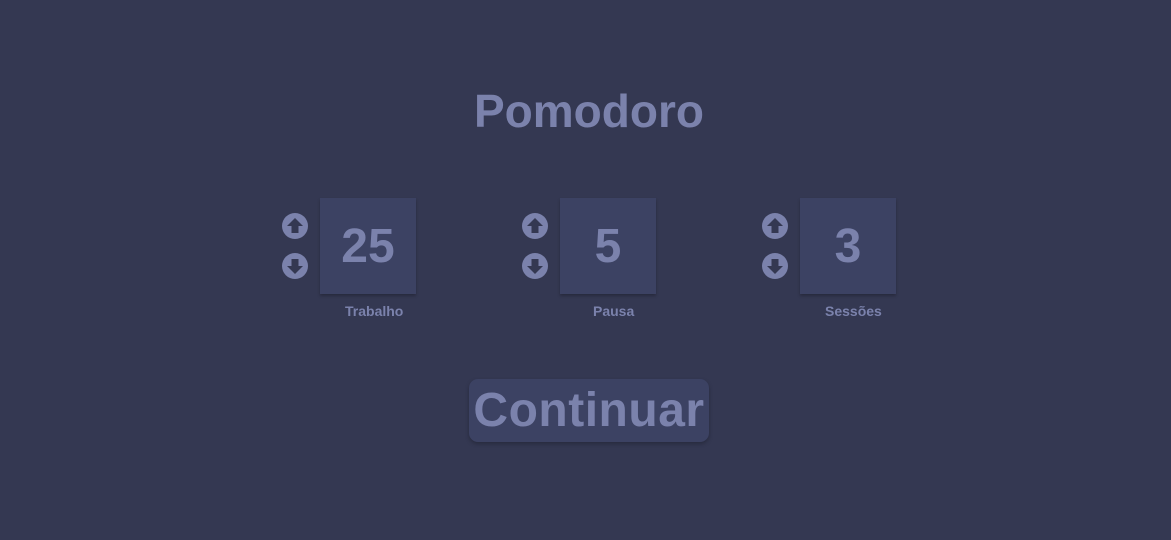 The height and width of the screenshot is (540, 1171). Describe the element at coordinates (368, 246) in the screenshot. I see `trabalho-value: 25` at that location.